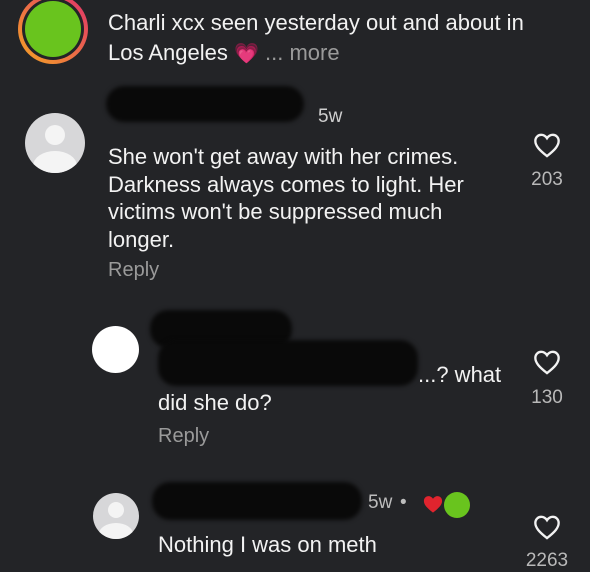 The width and height of the screenshot is (590, 572). I want to click on like-count: 2263, so click(547, 560).